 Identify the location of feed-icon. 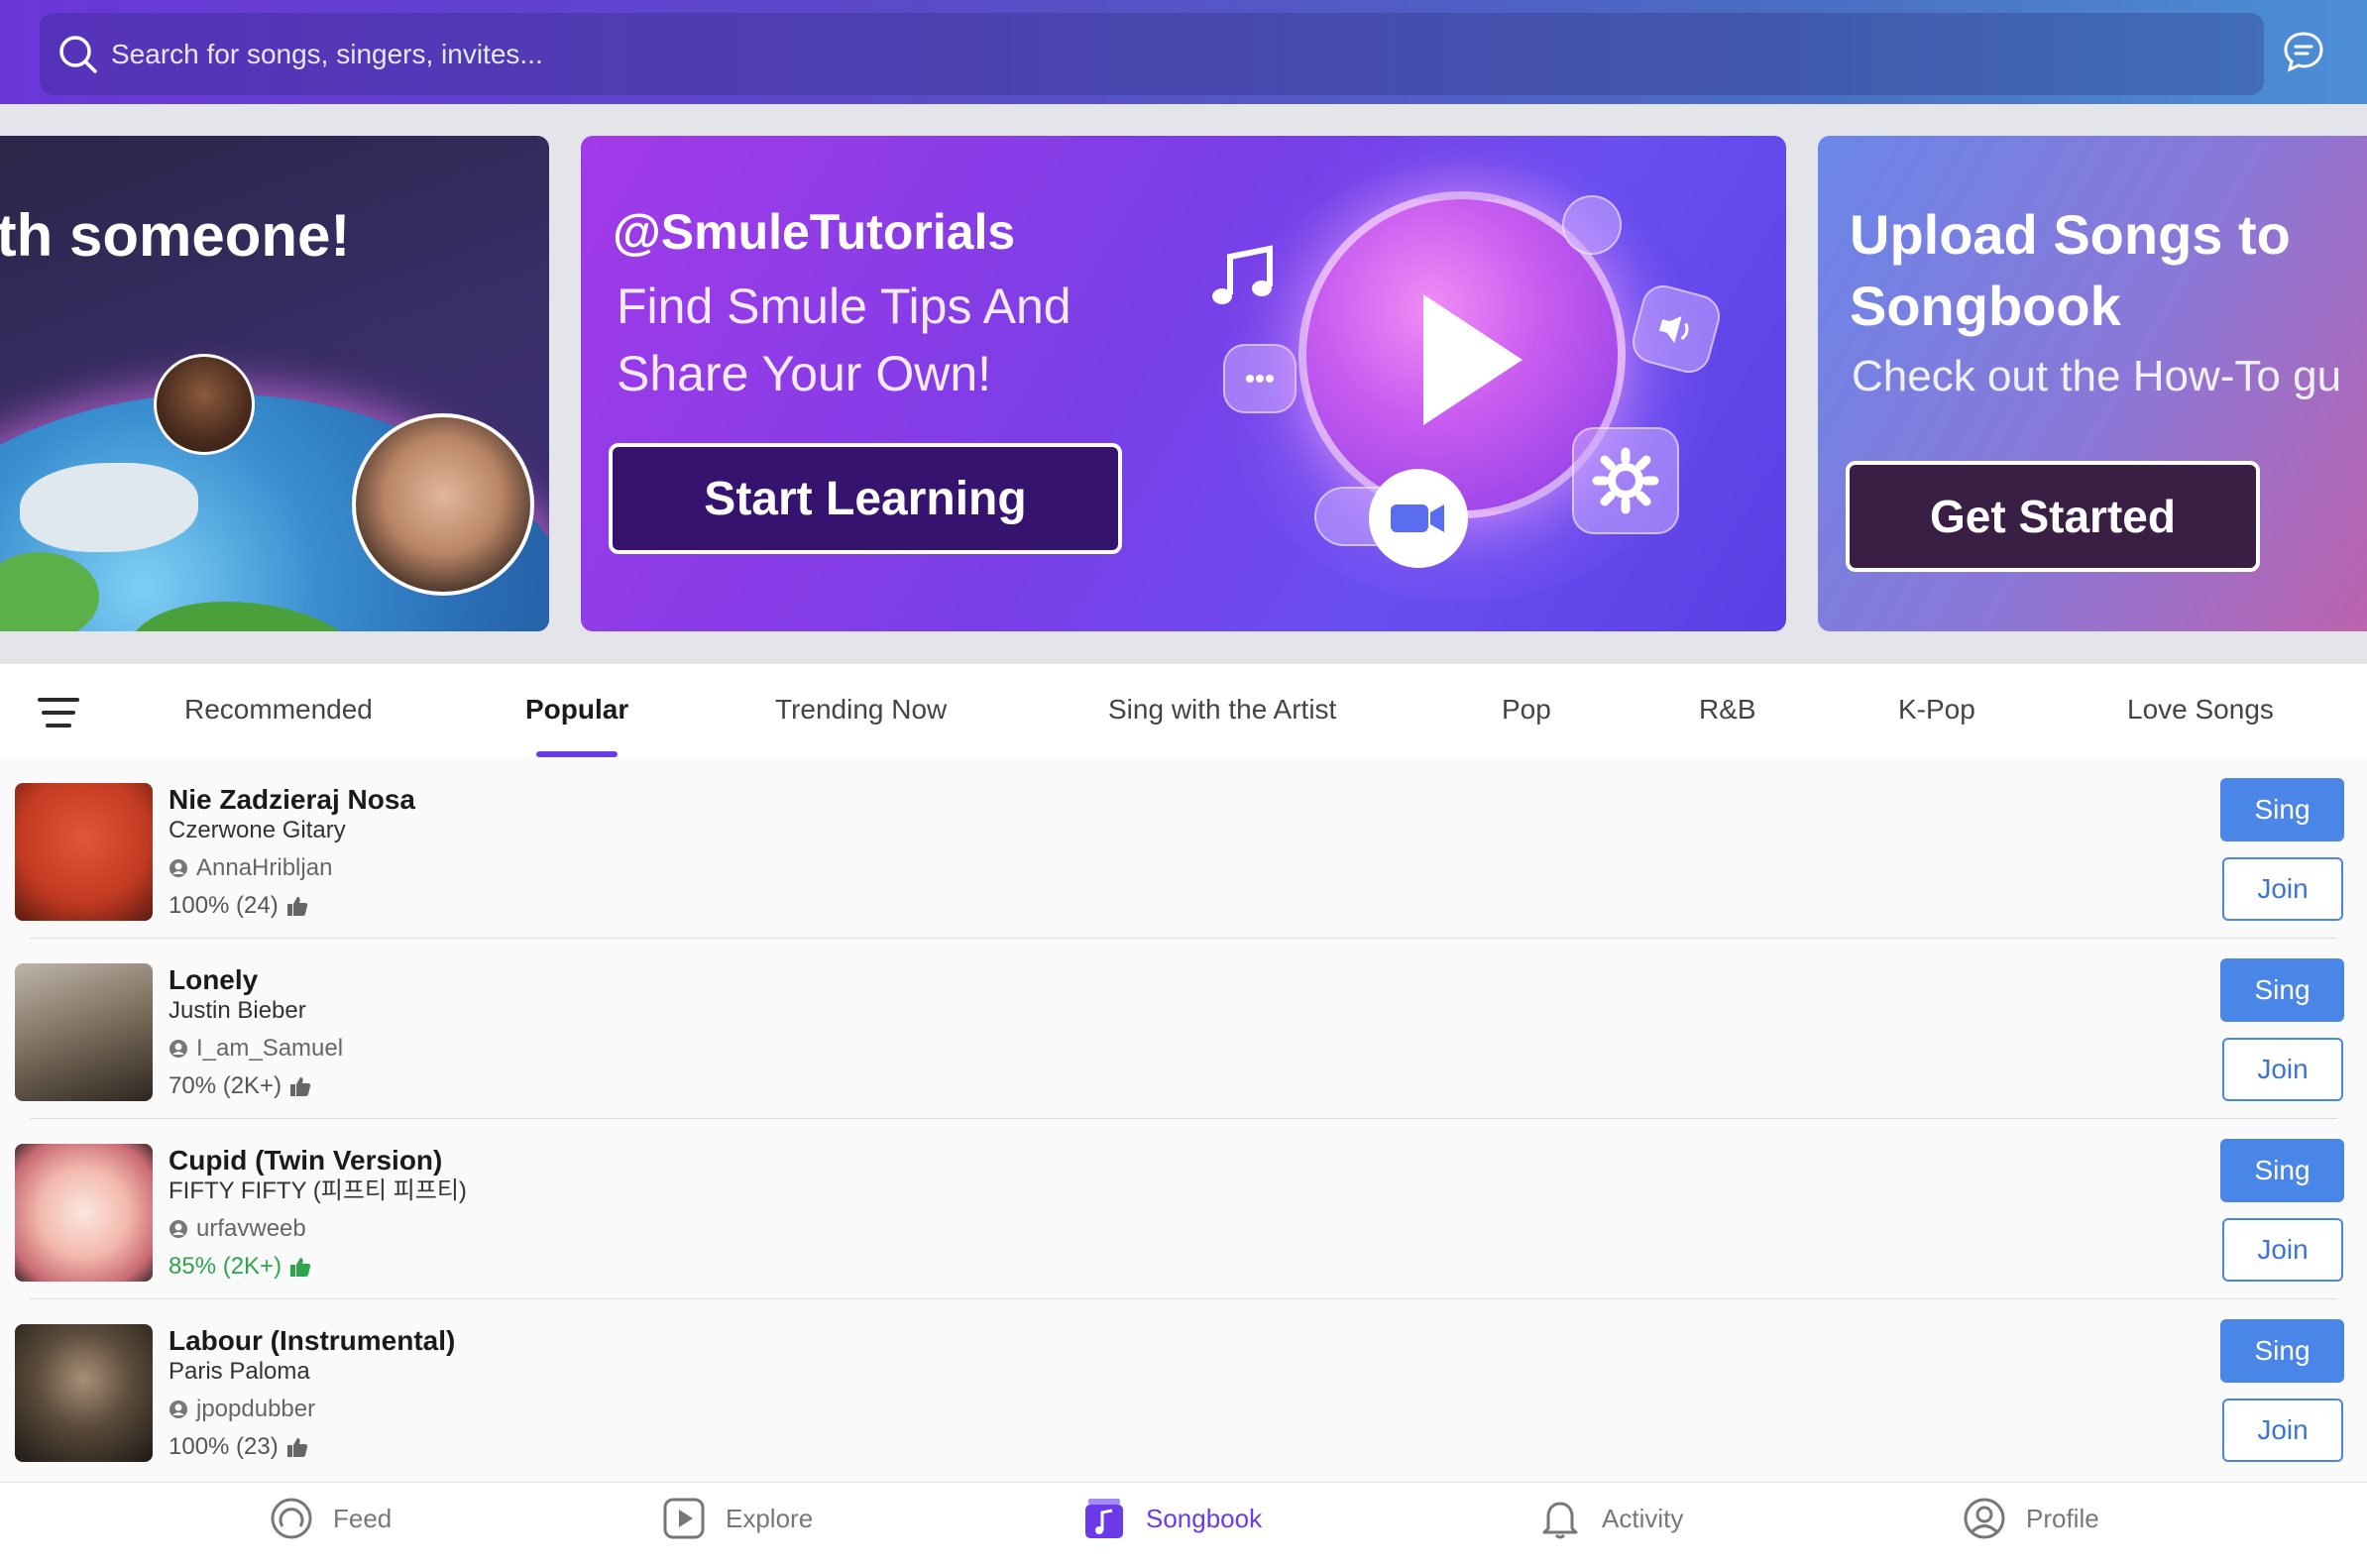
(291, 1518).